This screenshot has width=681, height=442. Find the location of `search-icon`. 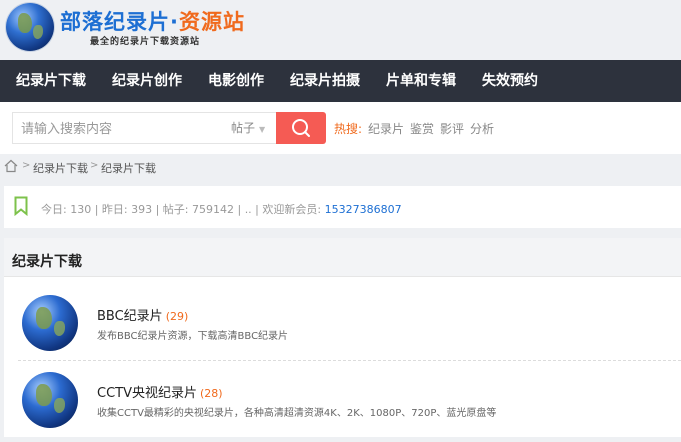

search-icon is located at coordinates (301, 128).